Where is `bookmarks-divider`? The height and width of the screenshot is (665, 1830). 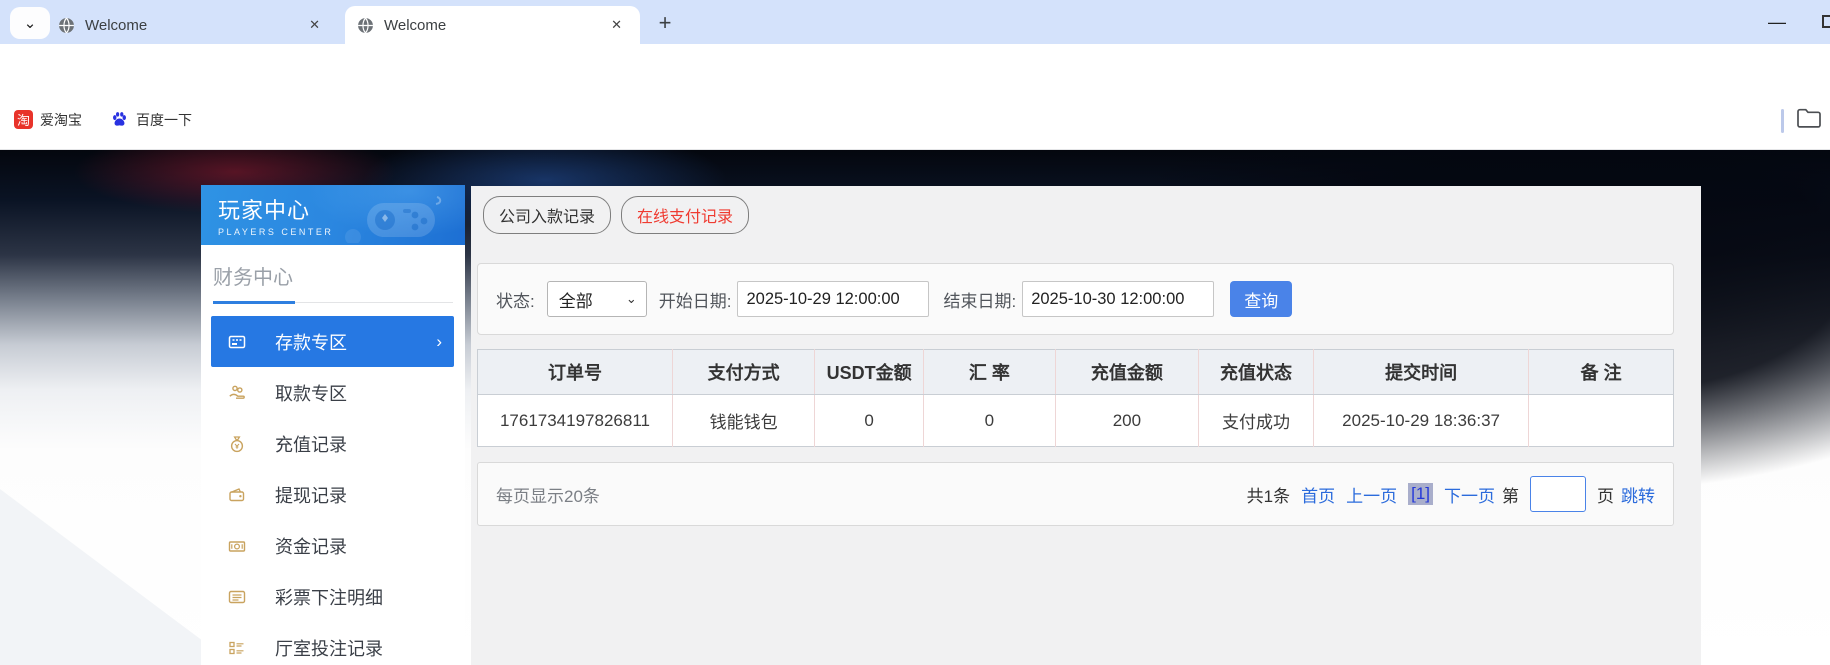
bookmarks-divider is located at coordinates (1782, 121).